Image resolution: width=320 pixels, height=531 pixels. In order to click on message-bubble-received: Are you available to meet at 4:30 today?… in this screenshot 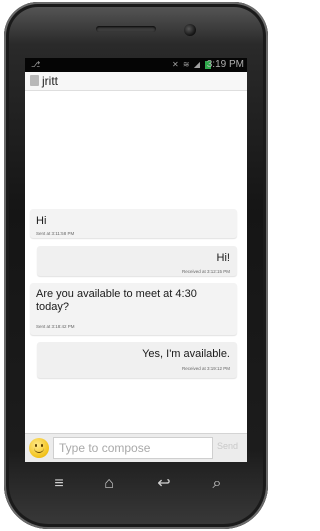, I will do `click(133, 309)`.